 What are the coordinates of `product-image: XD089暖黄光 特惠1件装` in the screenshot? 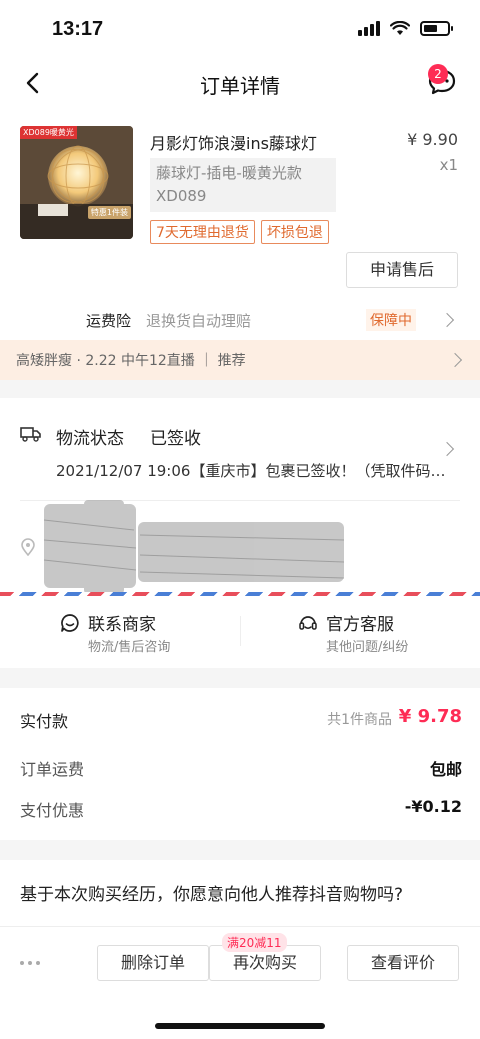 It's located at (76, 182).